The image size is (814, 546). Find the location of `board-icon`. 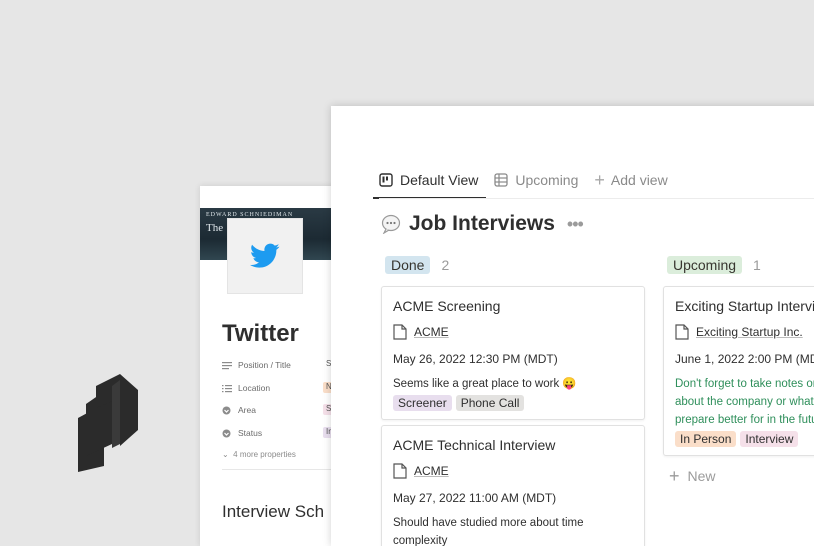

board-icon is located at coordinates (386, 180).